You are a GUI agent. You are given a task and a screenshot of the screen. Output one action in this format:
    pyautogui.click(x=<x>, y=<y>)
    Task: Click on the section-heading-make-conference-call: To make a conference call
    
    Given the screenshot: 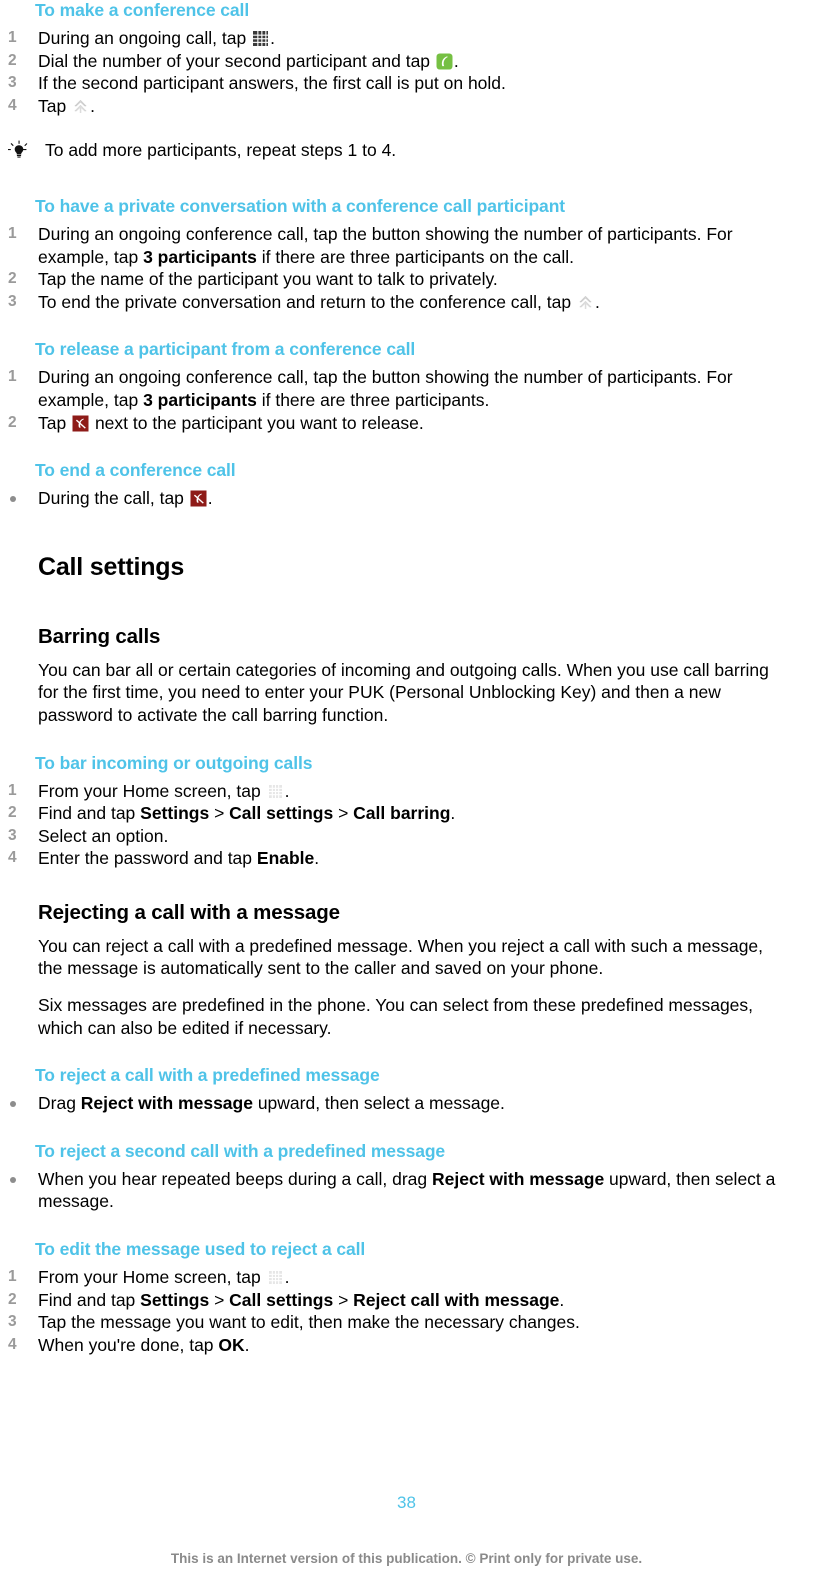 What is the action you would take?
    pyautogui.click(x=142, y=10)
    